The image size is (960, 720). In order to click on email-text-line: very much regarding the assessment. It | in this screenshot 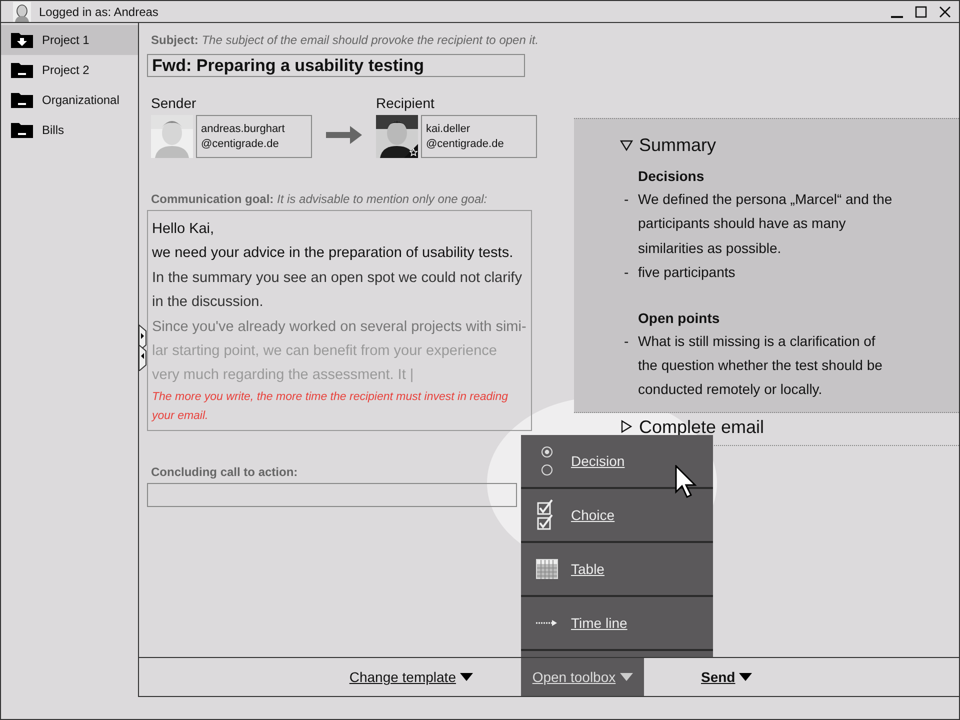, I will do `click(283, 376)`.